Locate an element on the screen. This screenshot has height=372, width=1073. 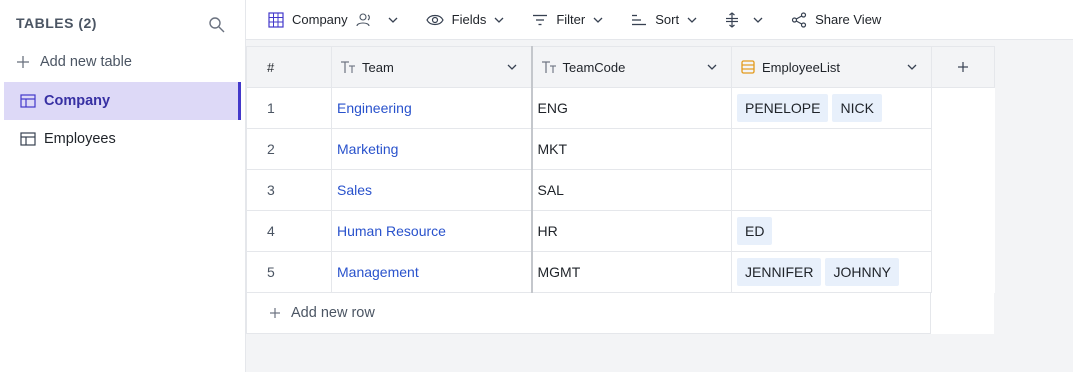
row-height-icon is located at coordinates (732, 19).